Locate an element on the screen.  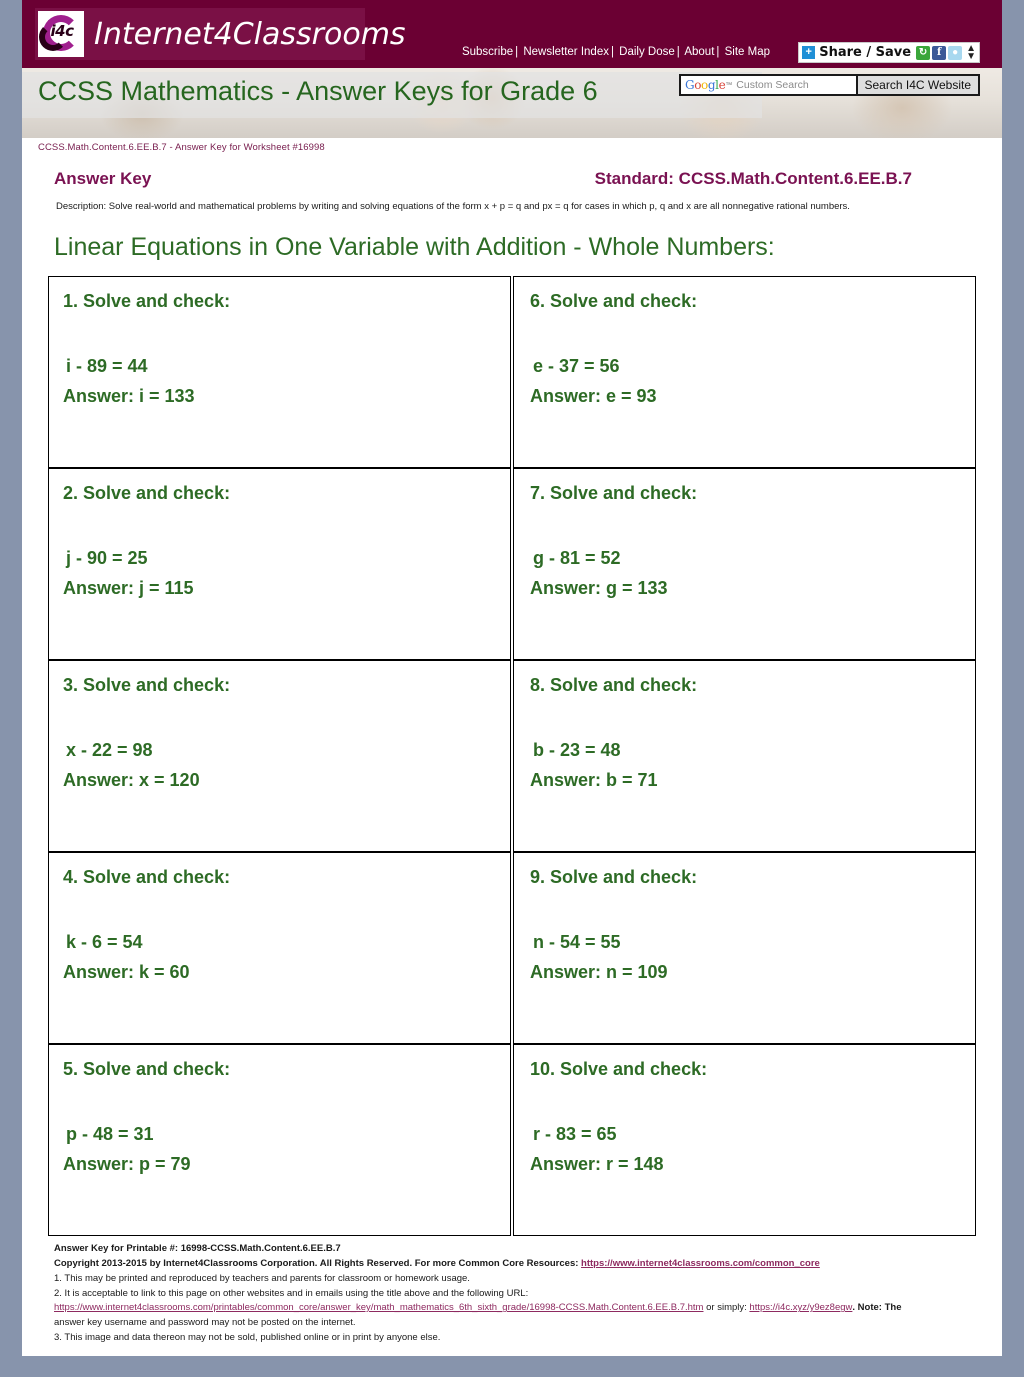
problem-equation: e - 37 = 56 is located at coordinates (576, 366).